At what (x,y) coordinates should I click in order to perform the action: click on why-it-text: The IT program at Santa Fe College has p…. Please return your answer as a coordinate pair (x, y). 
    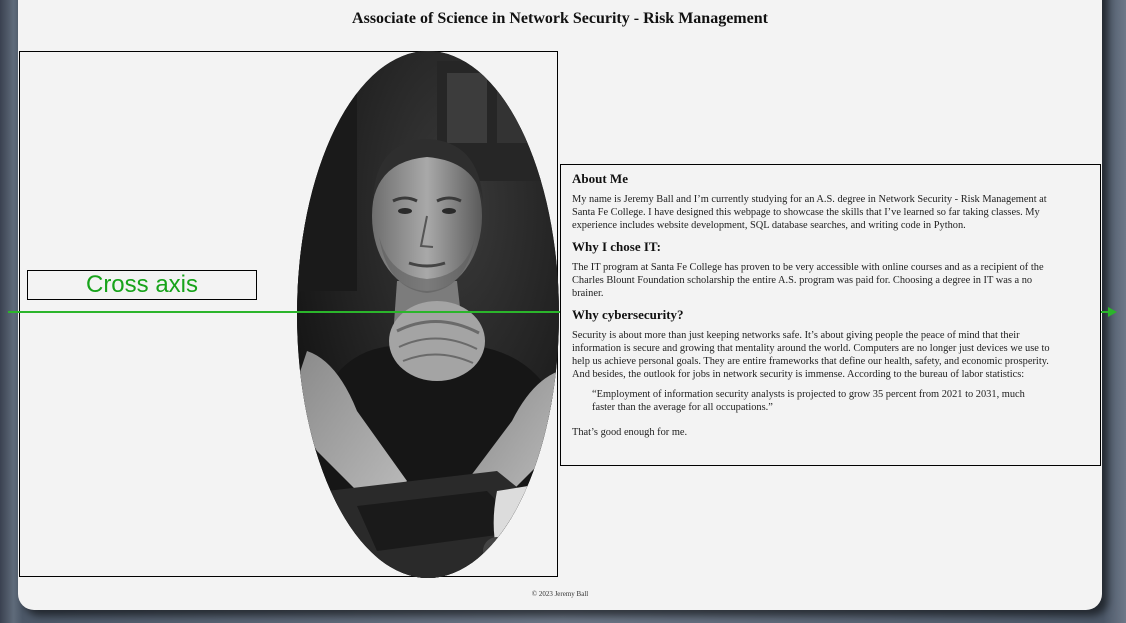
    Looking at the image, I should click on (808, 280).